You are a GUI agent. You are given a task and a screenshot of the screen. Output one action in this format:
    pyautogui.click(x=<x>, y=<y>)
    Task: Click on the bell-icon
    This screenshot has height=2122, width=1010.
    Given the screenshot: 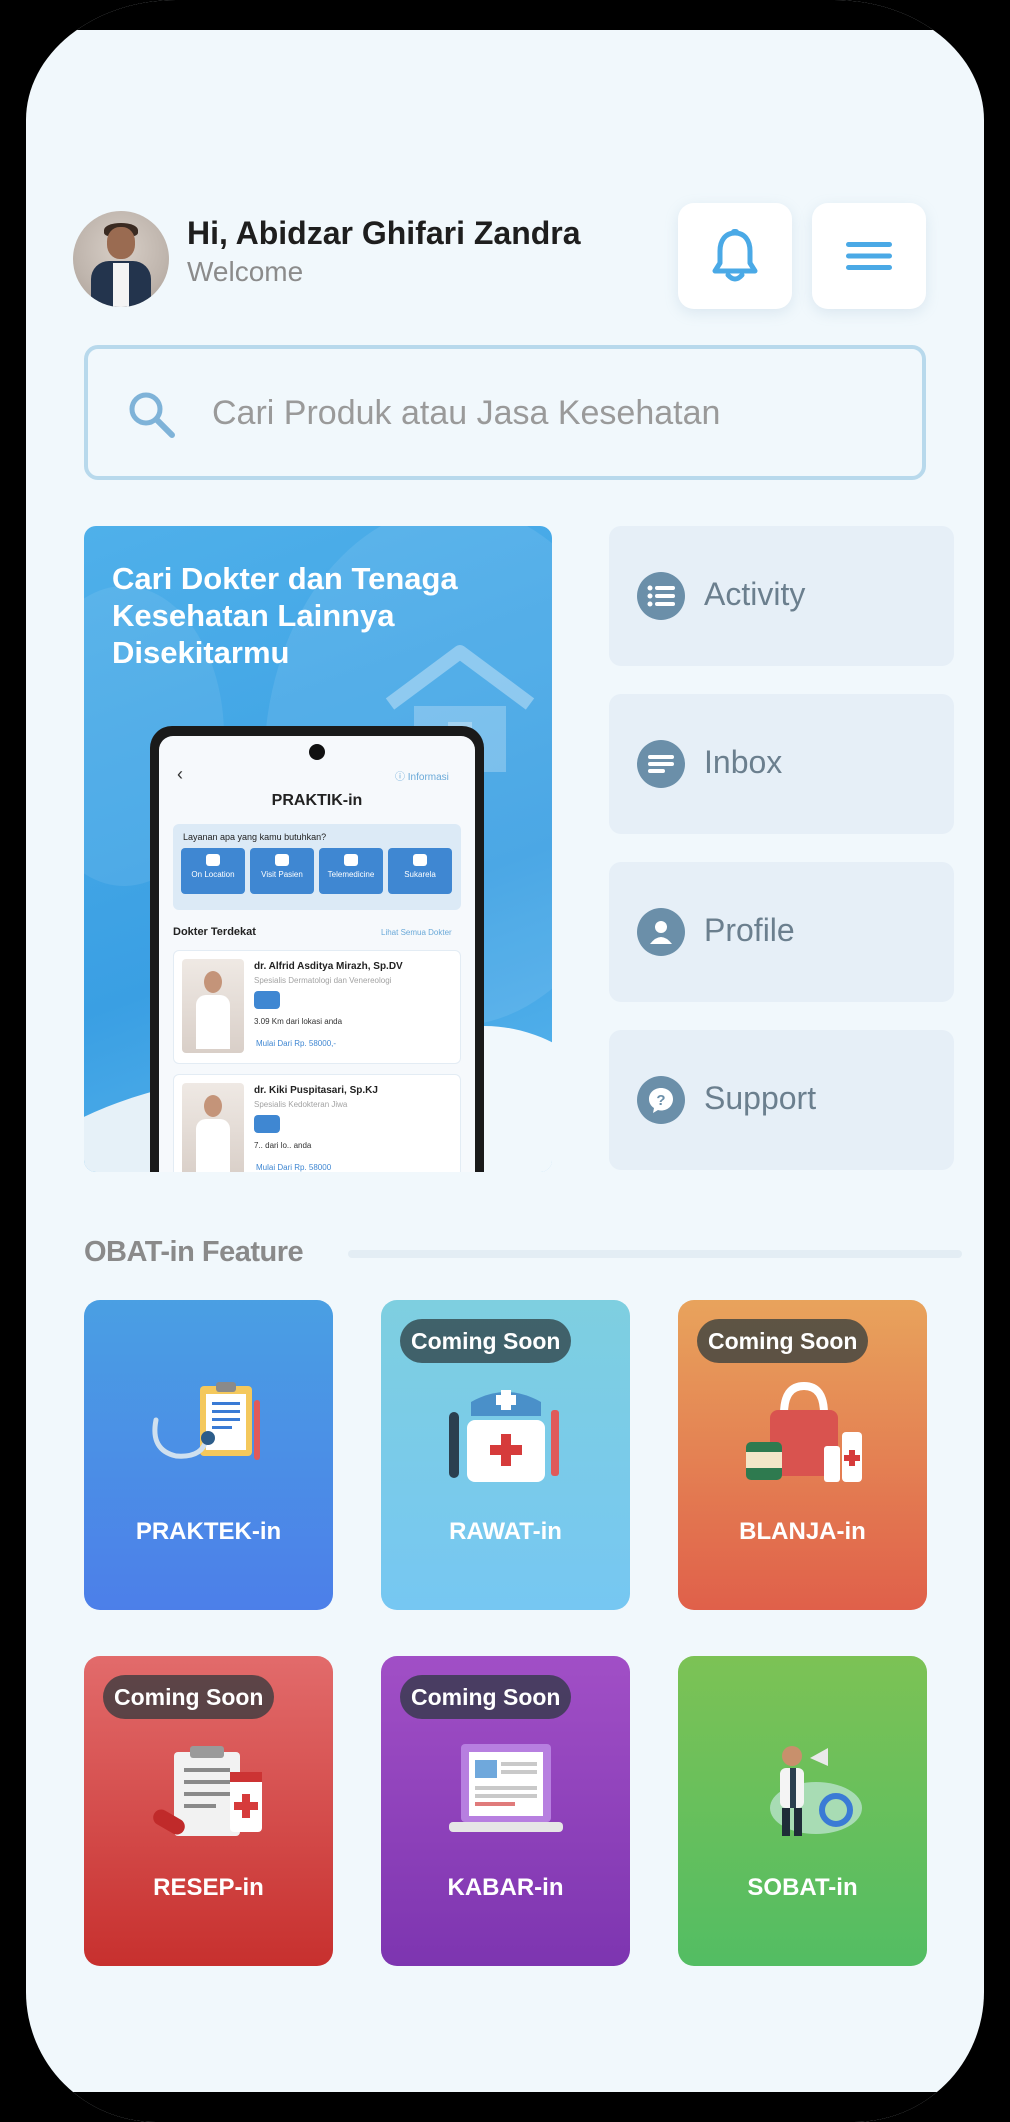 What is the action you would take?
    pyautogui.click(x=735, y=255)
    